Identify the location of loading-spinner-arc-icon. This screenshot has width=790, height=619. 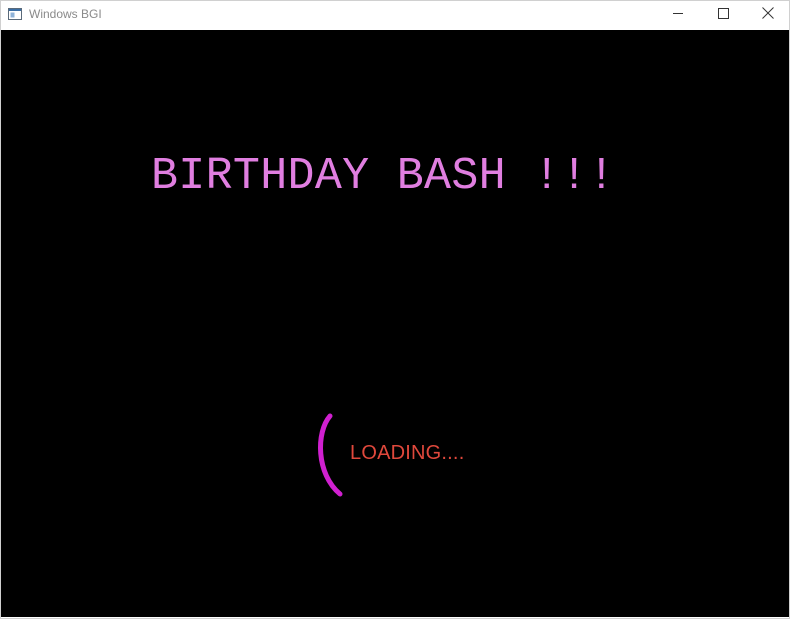
(331, 455).